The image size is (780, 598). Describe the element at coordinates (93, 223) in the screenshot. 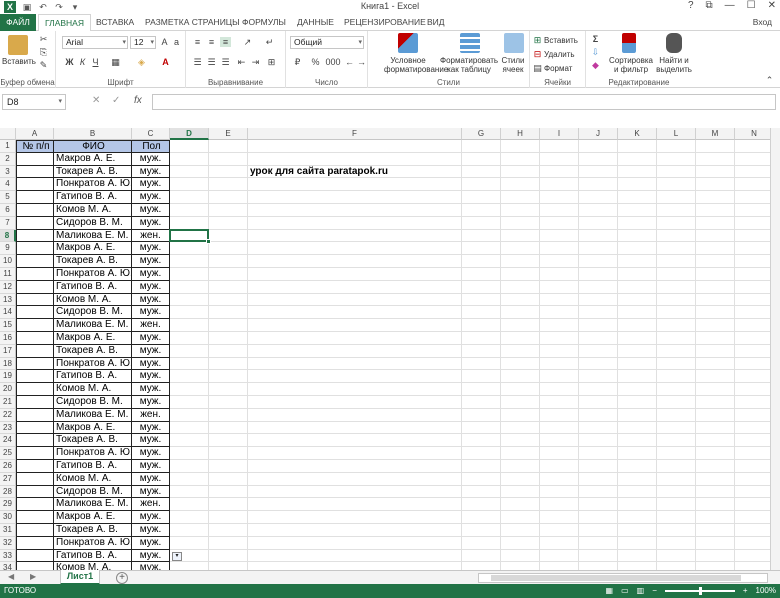

I see `name-cell: Сидоров В. М.` at that location.